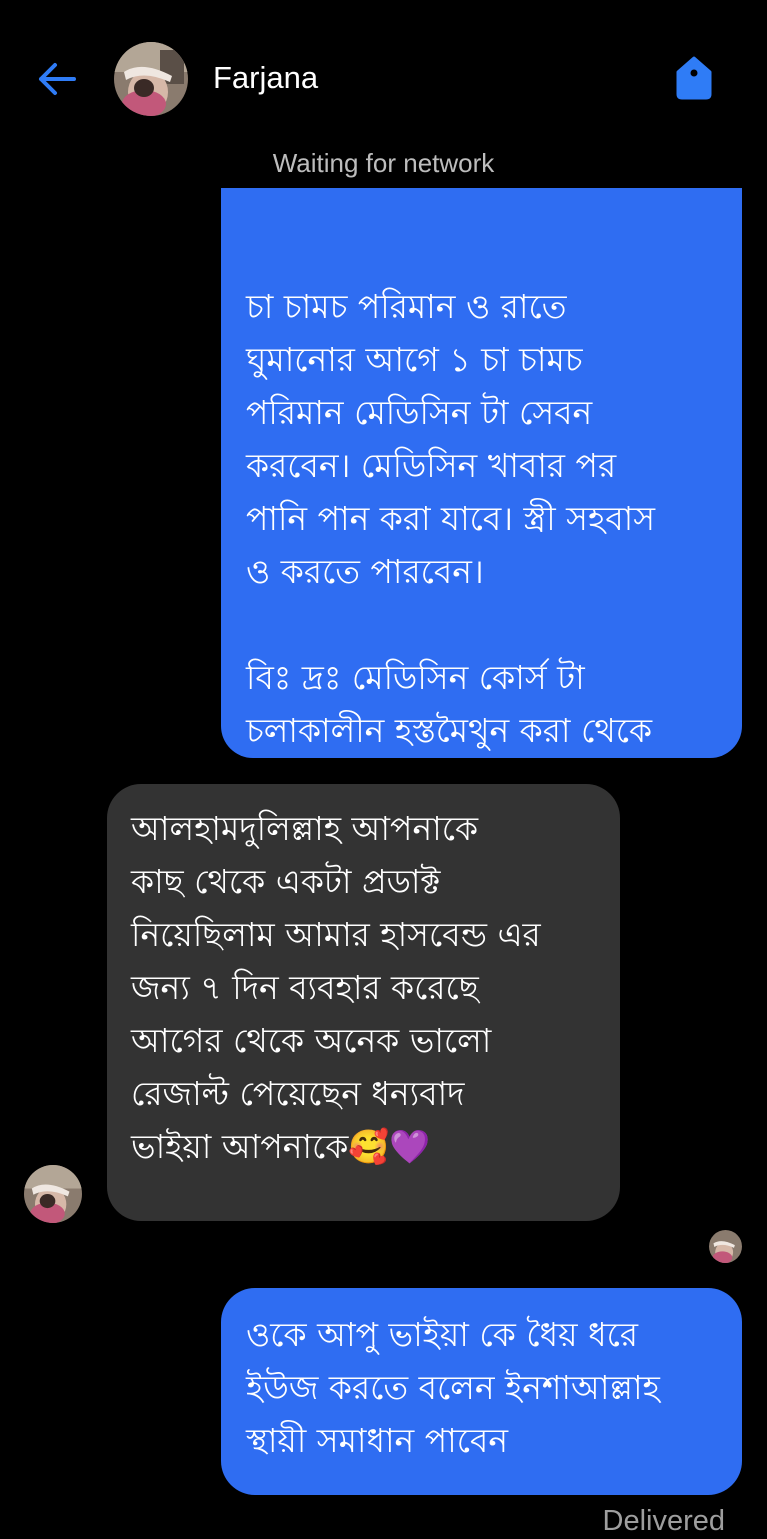  Describe the element at coordinates (151, 79) in the screenshot. I see `contact-avatar` at that location.